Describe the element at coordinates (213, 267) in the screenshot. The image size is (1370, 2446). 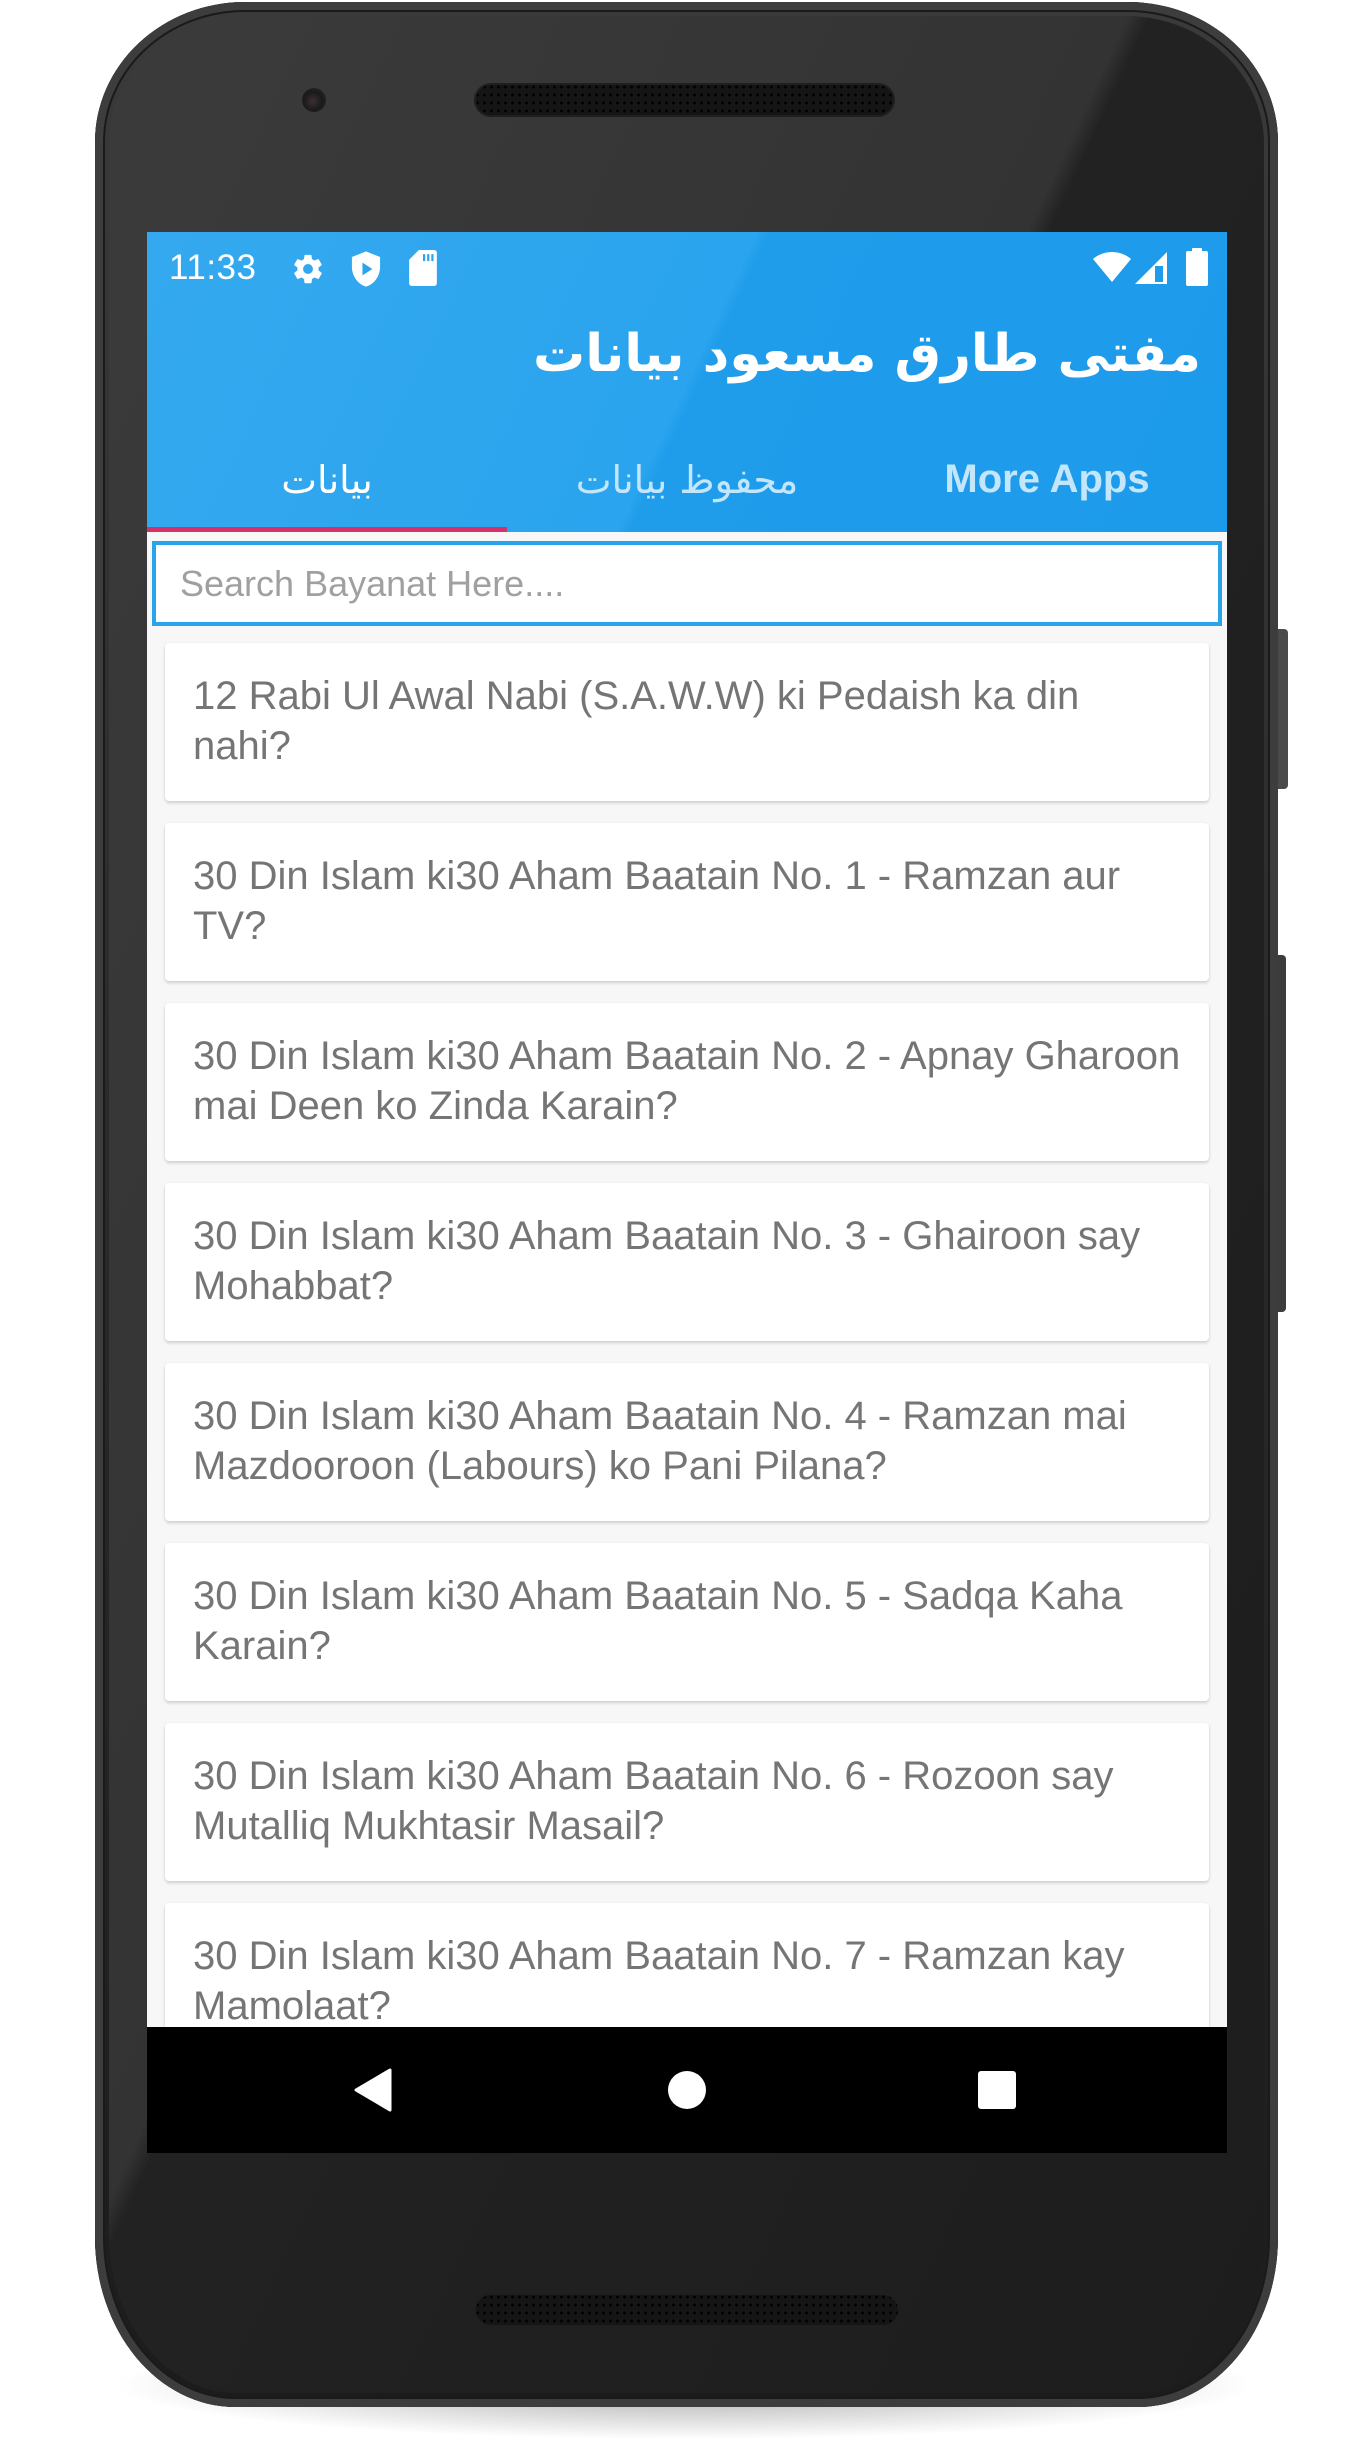
I see `status-time: 11:33` at that location.